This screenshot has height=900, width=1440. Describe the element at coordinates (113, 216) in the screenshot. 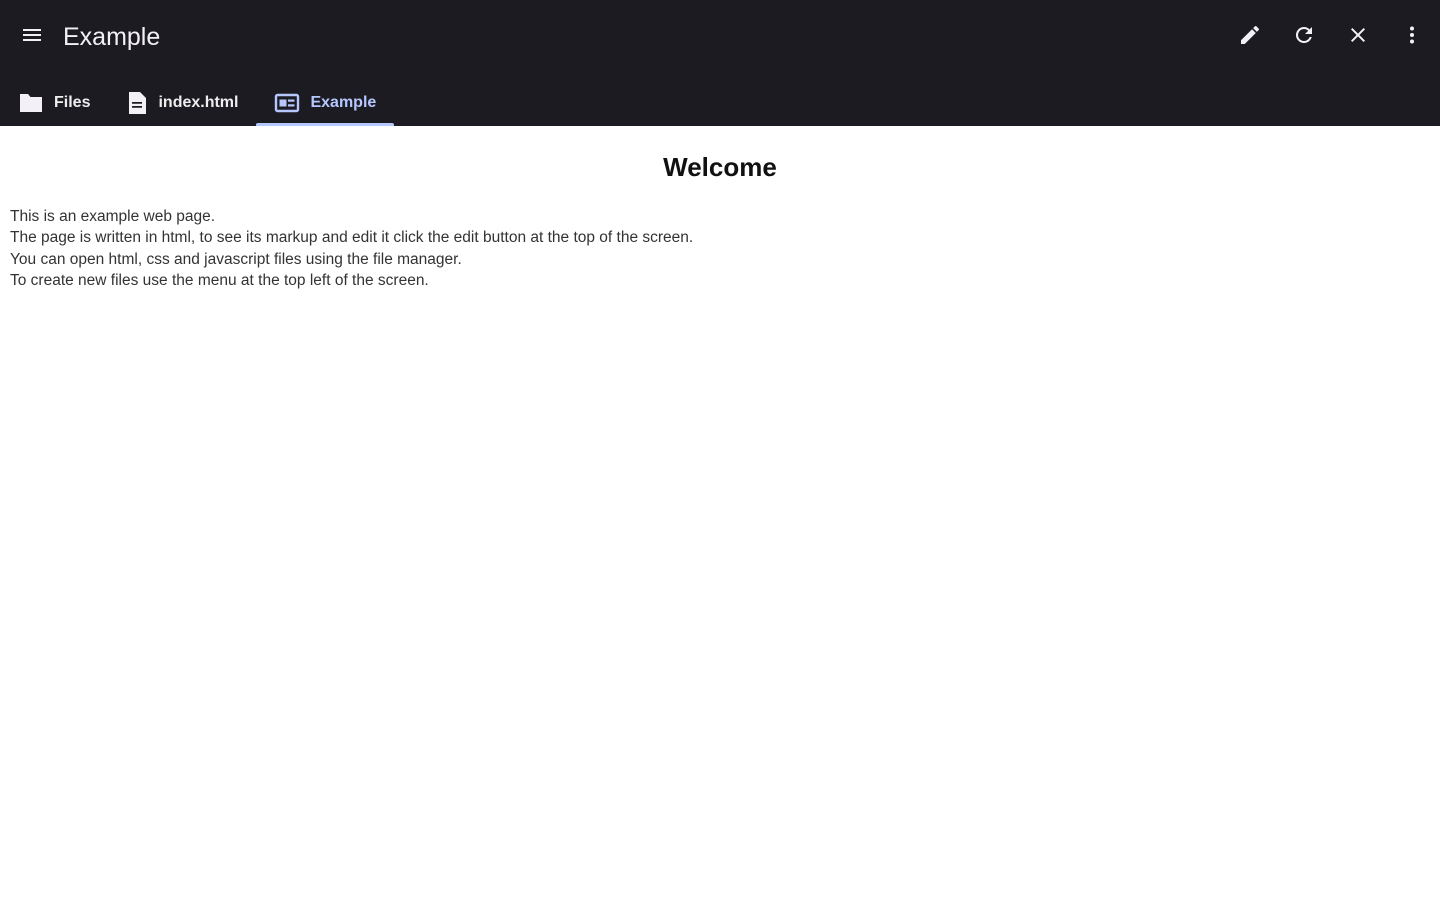

I see `body-line: This is an example web page.` at that location.